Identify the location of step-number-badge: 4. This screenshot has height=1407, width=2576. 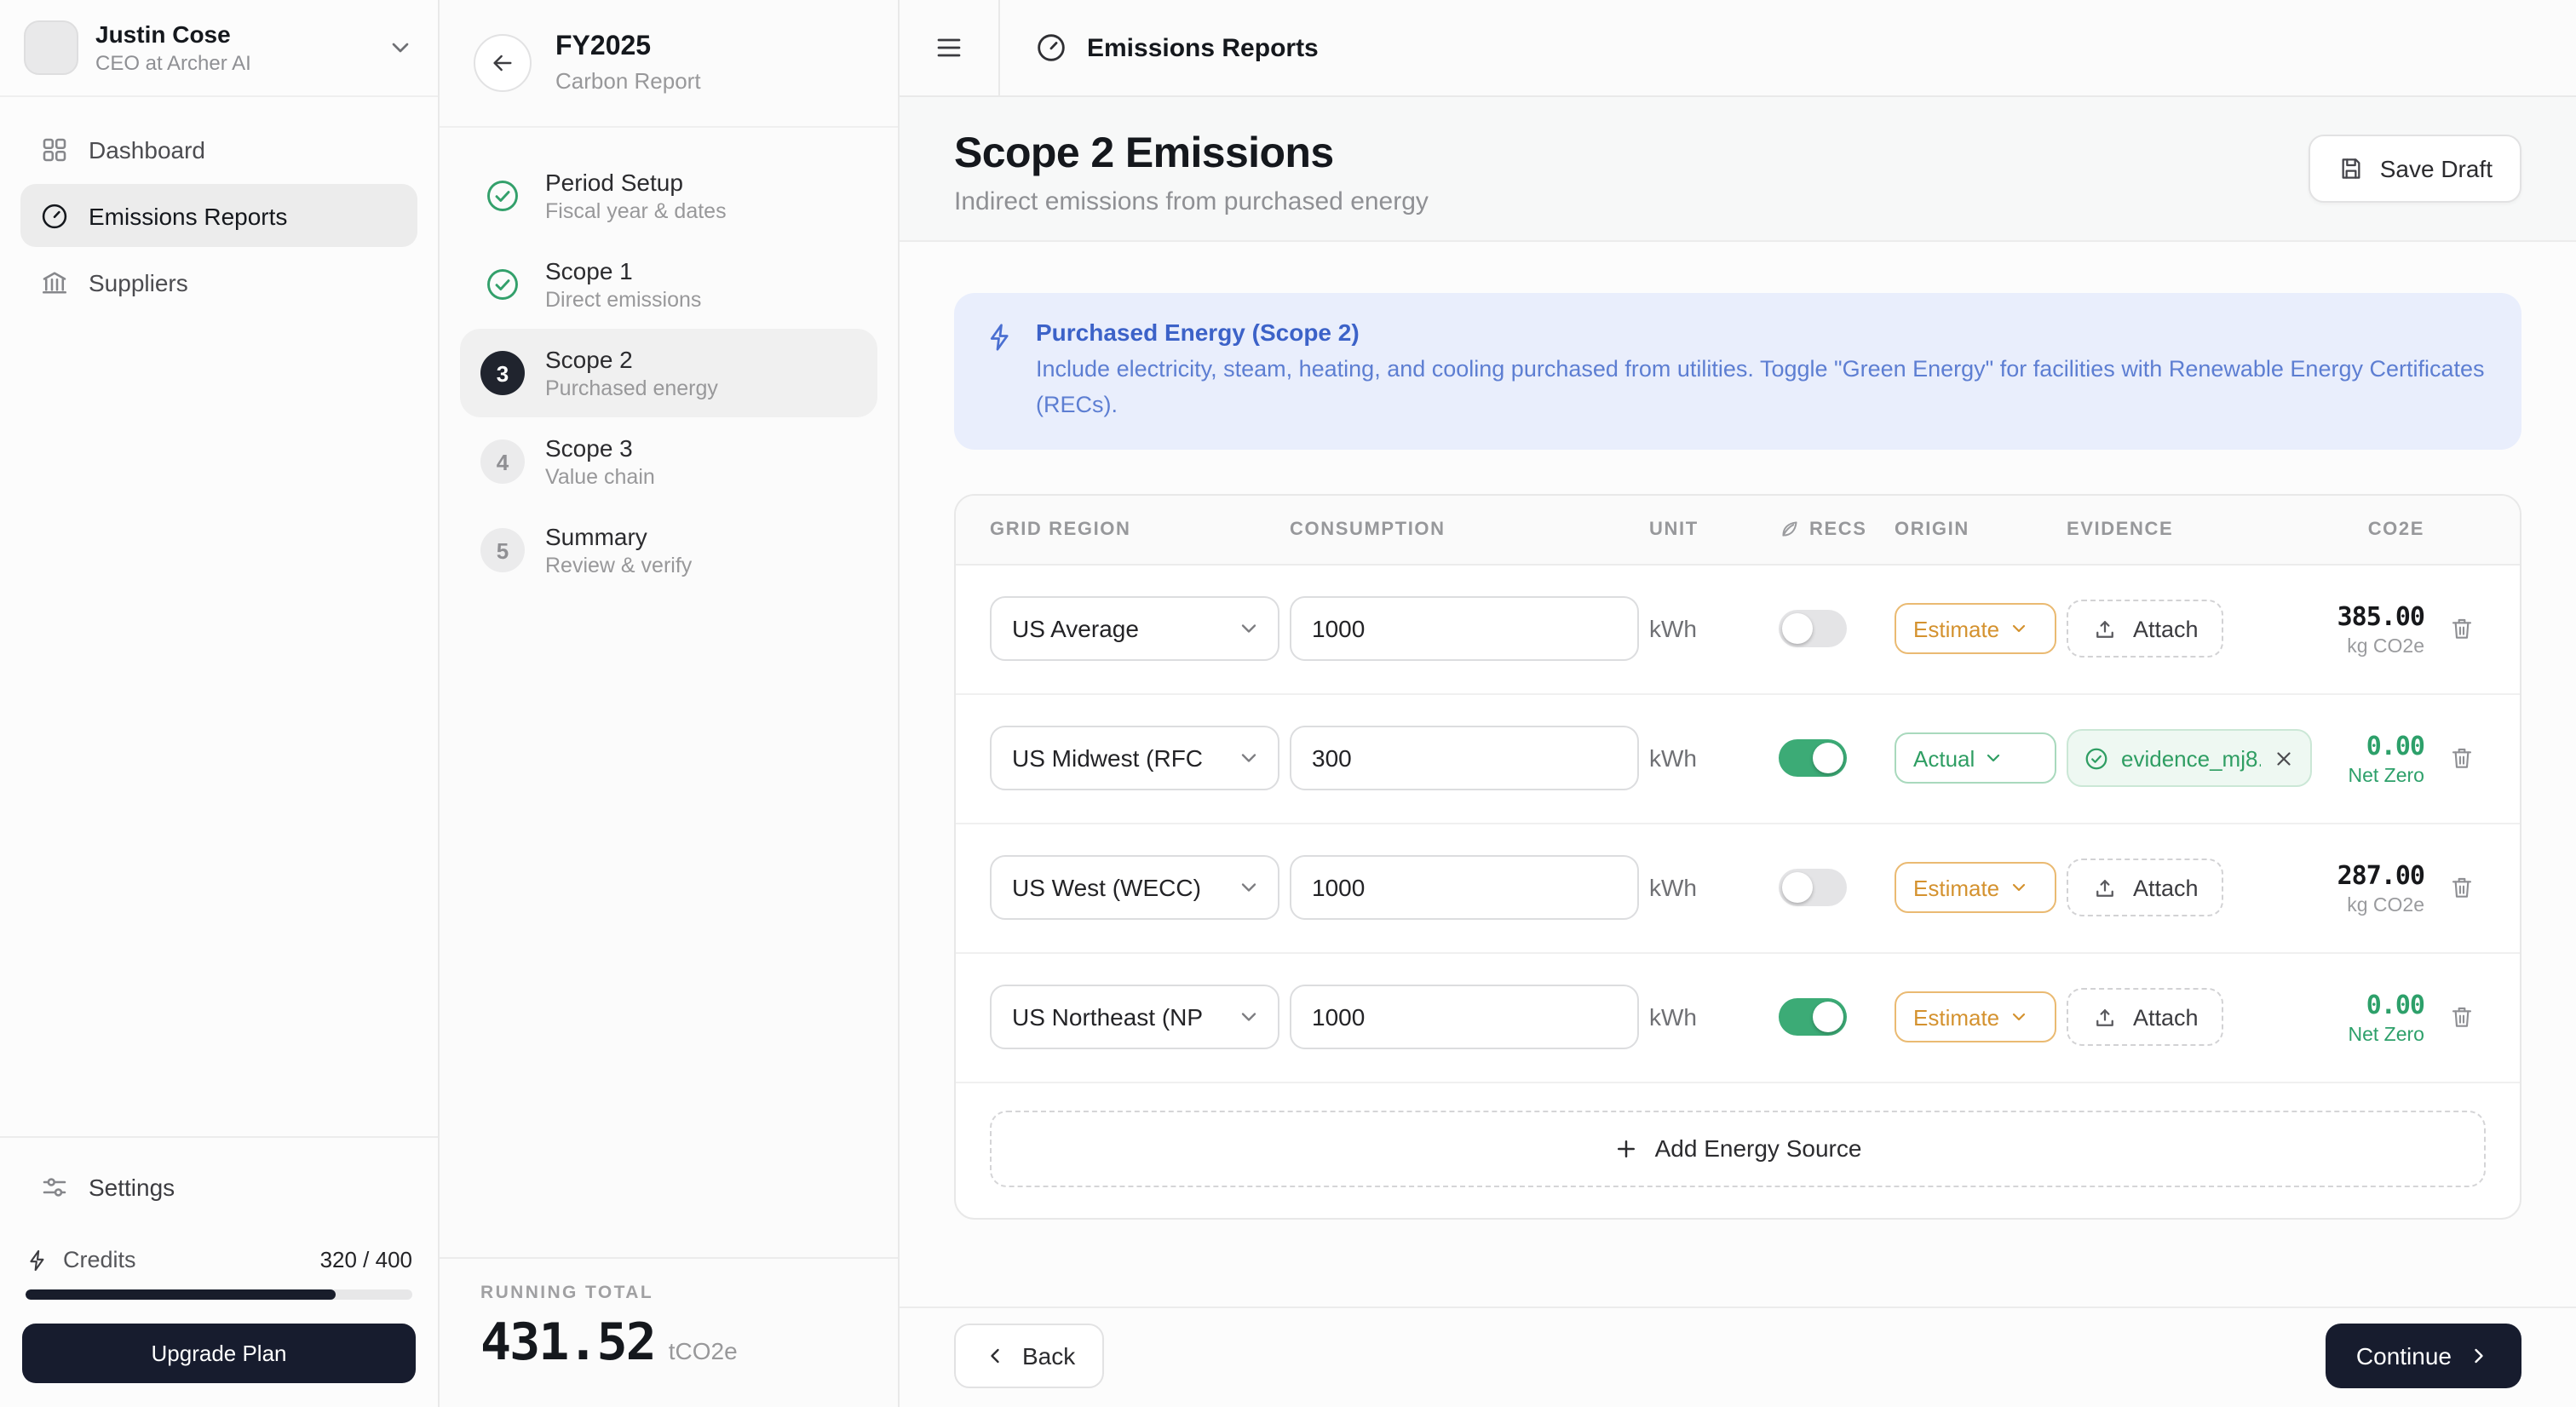
(503, 461).